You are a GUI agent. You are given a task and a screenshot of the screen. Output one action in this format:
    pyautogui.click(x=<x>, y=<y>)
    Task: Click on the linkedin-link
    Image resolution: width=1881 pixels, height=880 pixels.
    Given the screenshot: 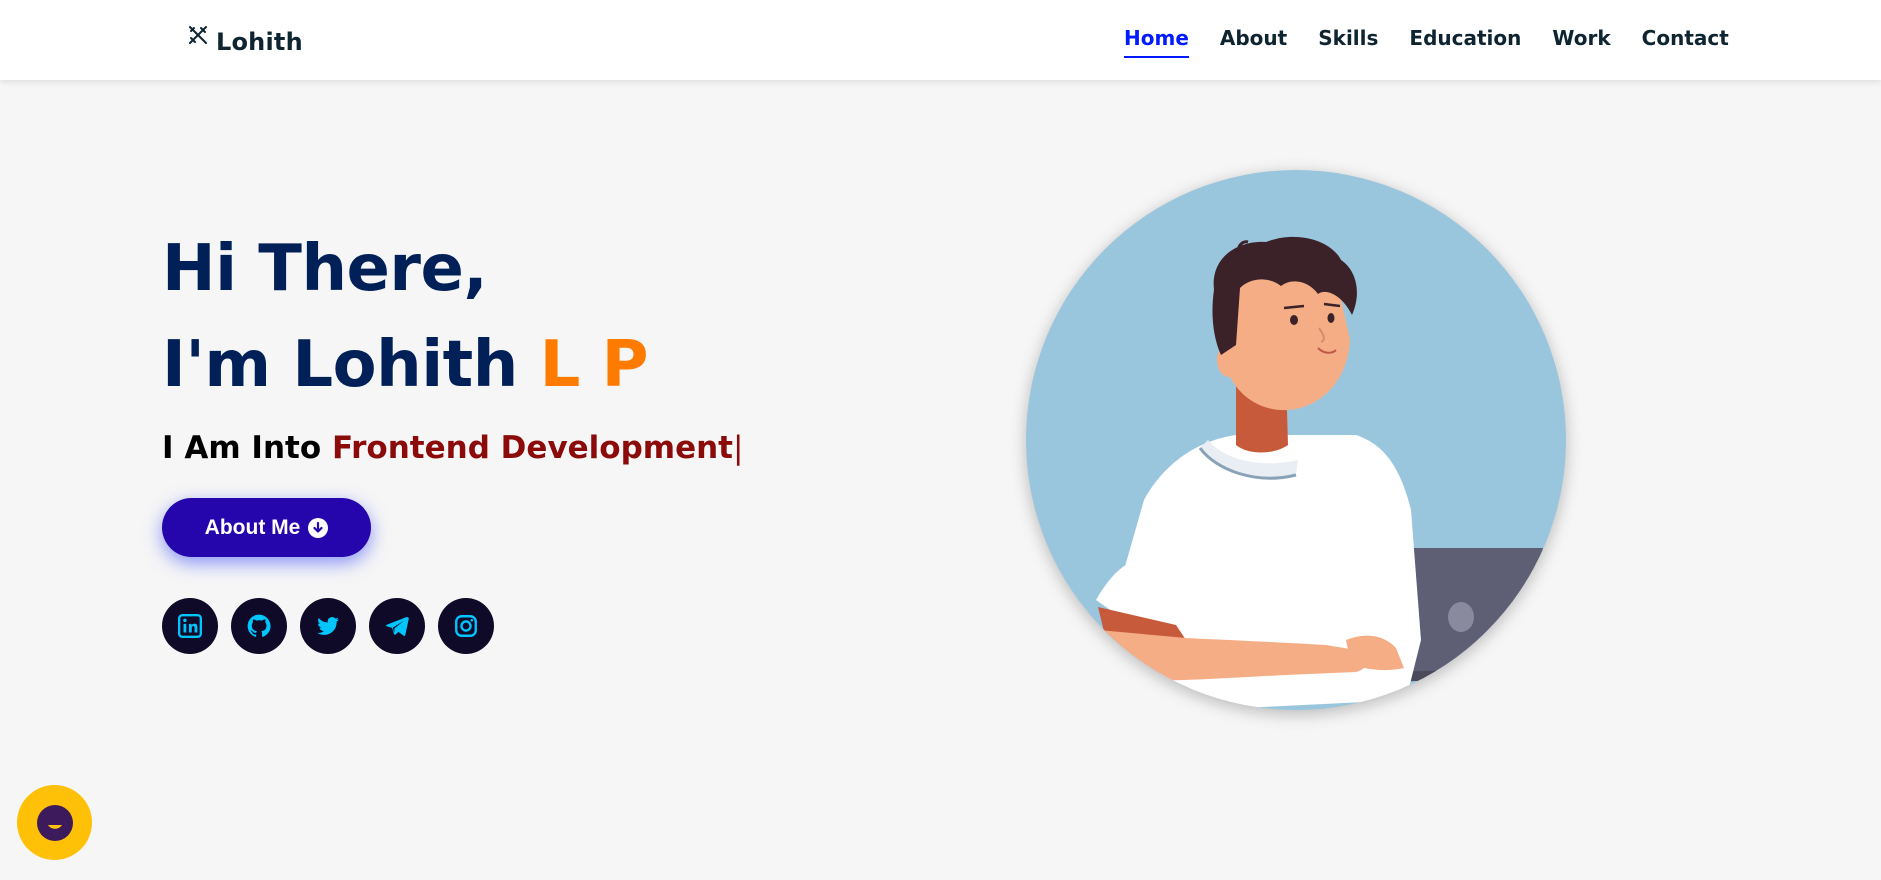 What is the action you would take?
    pyautogui.click(x=190, y=626)
    